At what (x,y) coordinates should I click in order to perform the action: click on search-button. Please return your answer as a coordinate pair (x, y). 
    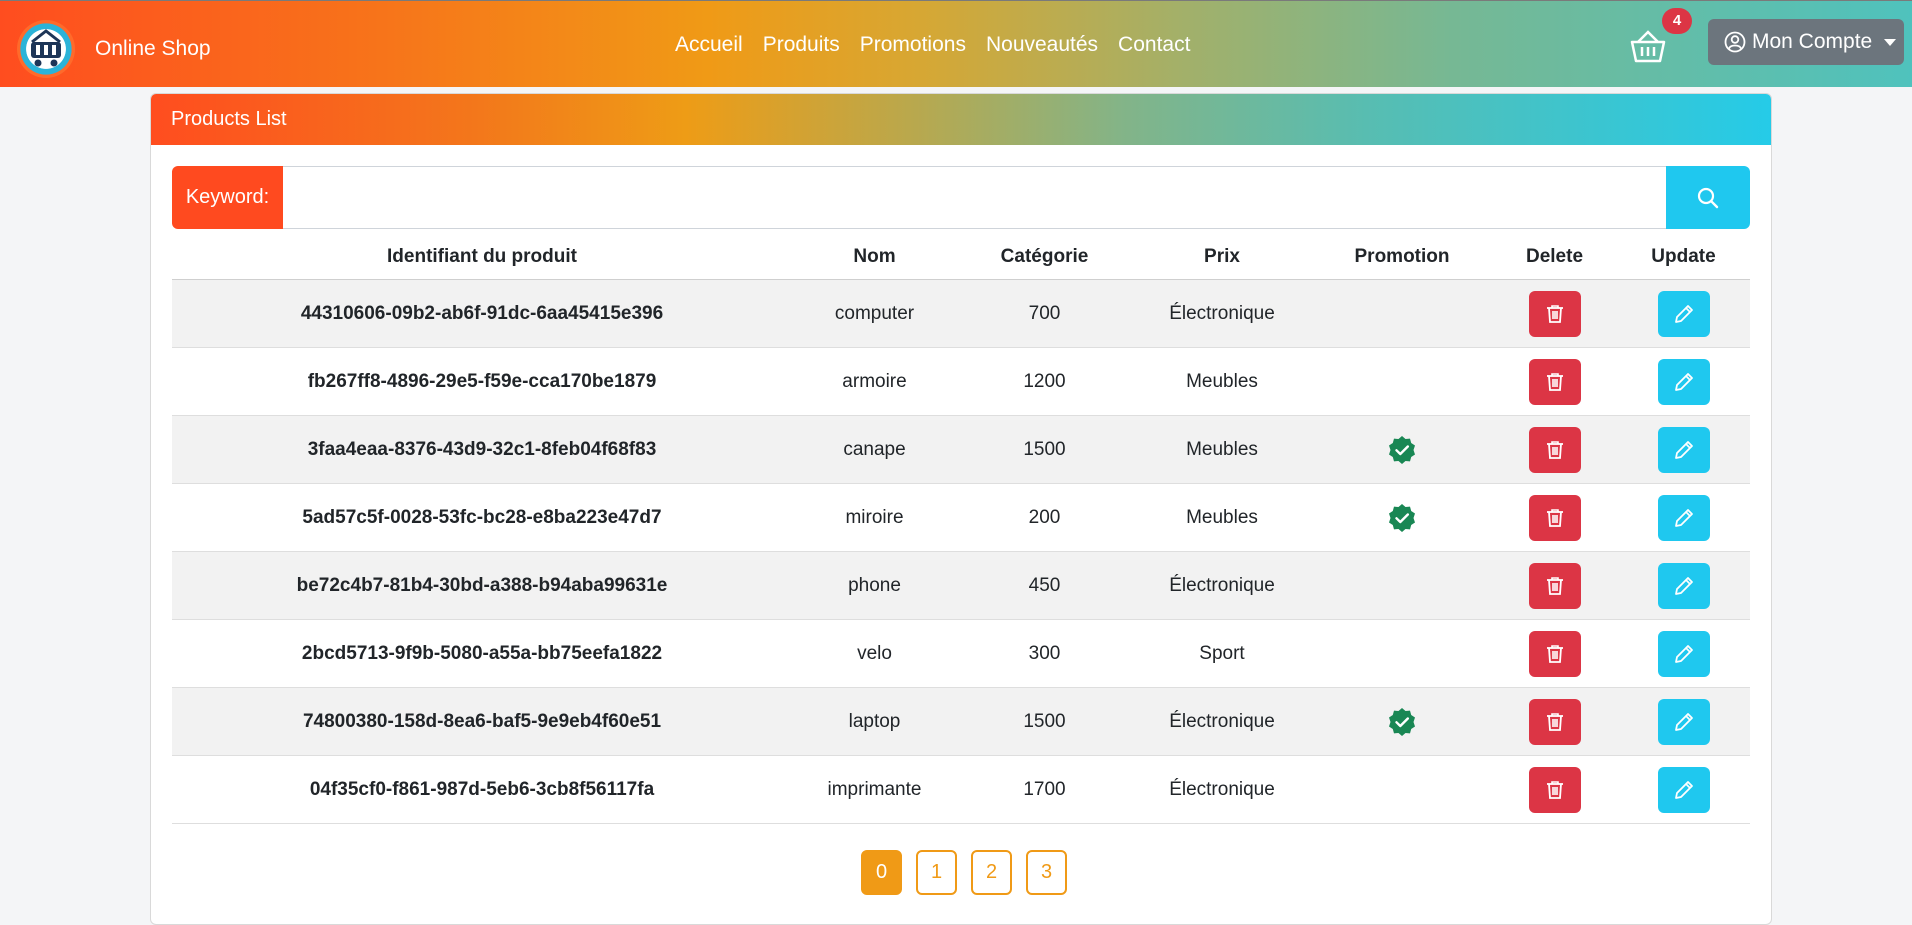
    Looking at the image, I should click on (1708, 197).